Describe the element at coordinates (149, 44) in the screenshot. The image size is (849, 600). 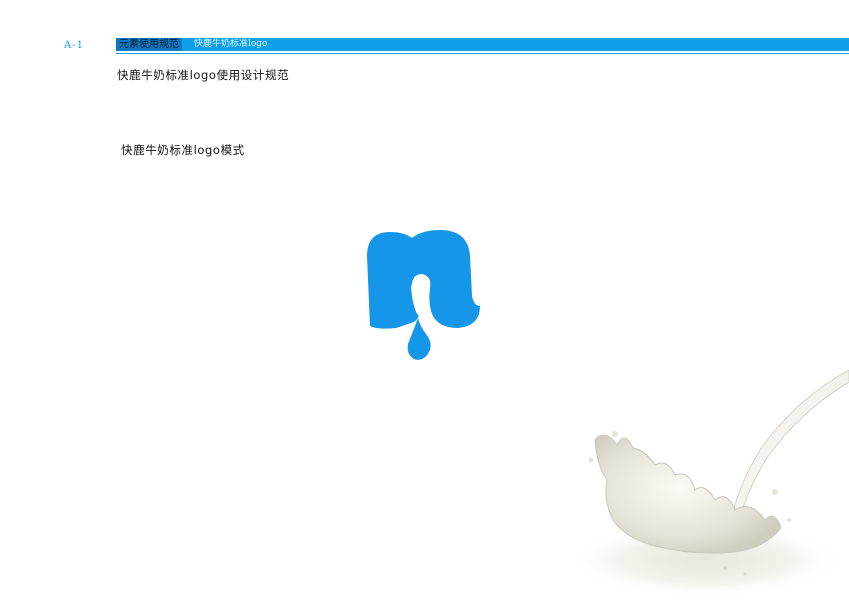
I see `section-label: 元素使用规范` at that location.